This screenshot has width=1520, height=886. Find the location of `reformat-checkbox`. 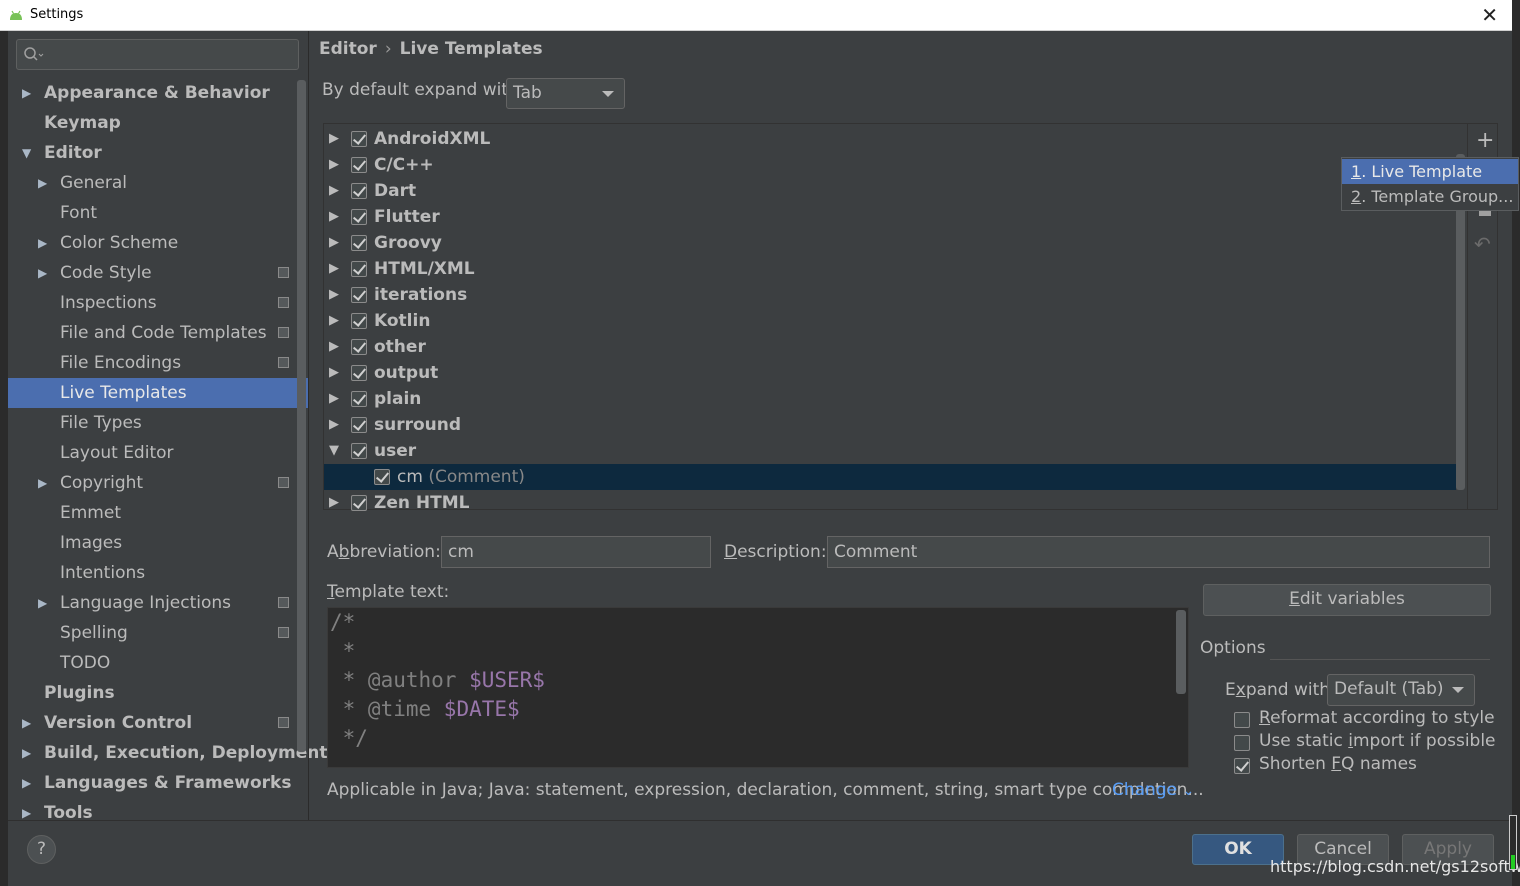

reformat-checkbox is located at coordinates (1242, 720).